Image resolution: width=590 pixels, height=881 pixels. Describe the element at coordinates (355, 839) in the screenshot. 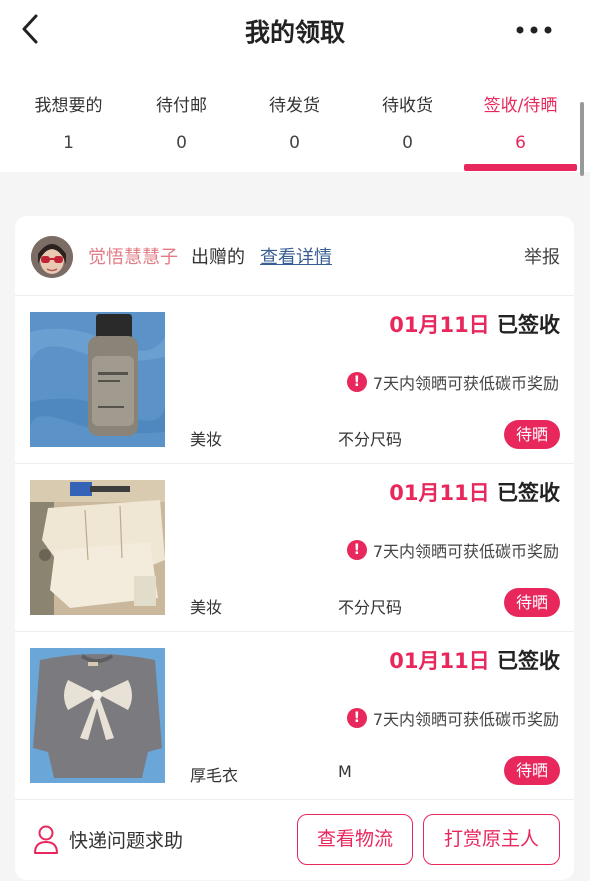

I see `view-logistics-button: 查看物流` at that location.